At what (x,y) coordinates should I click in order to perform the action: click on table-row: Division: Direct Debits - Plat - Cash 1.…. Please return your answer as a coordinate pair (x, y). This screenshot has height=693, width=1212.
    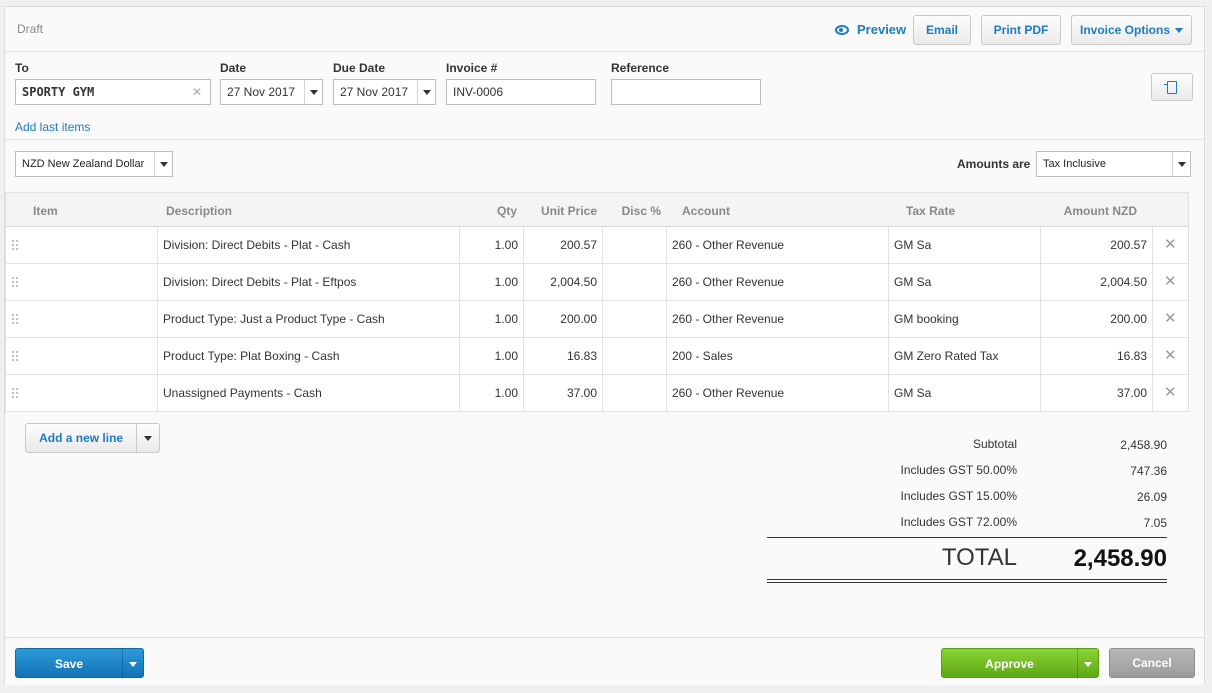
    Looking at the image, I should click on (597, 245).